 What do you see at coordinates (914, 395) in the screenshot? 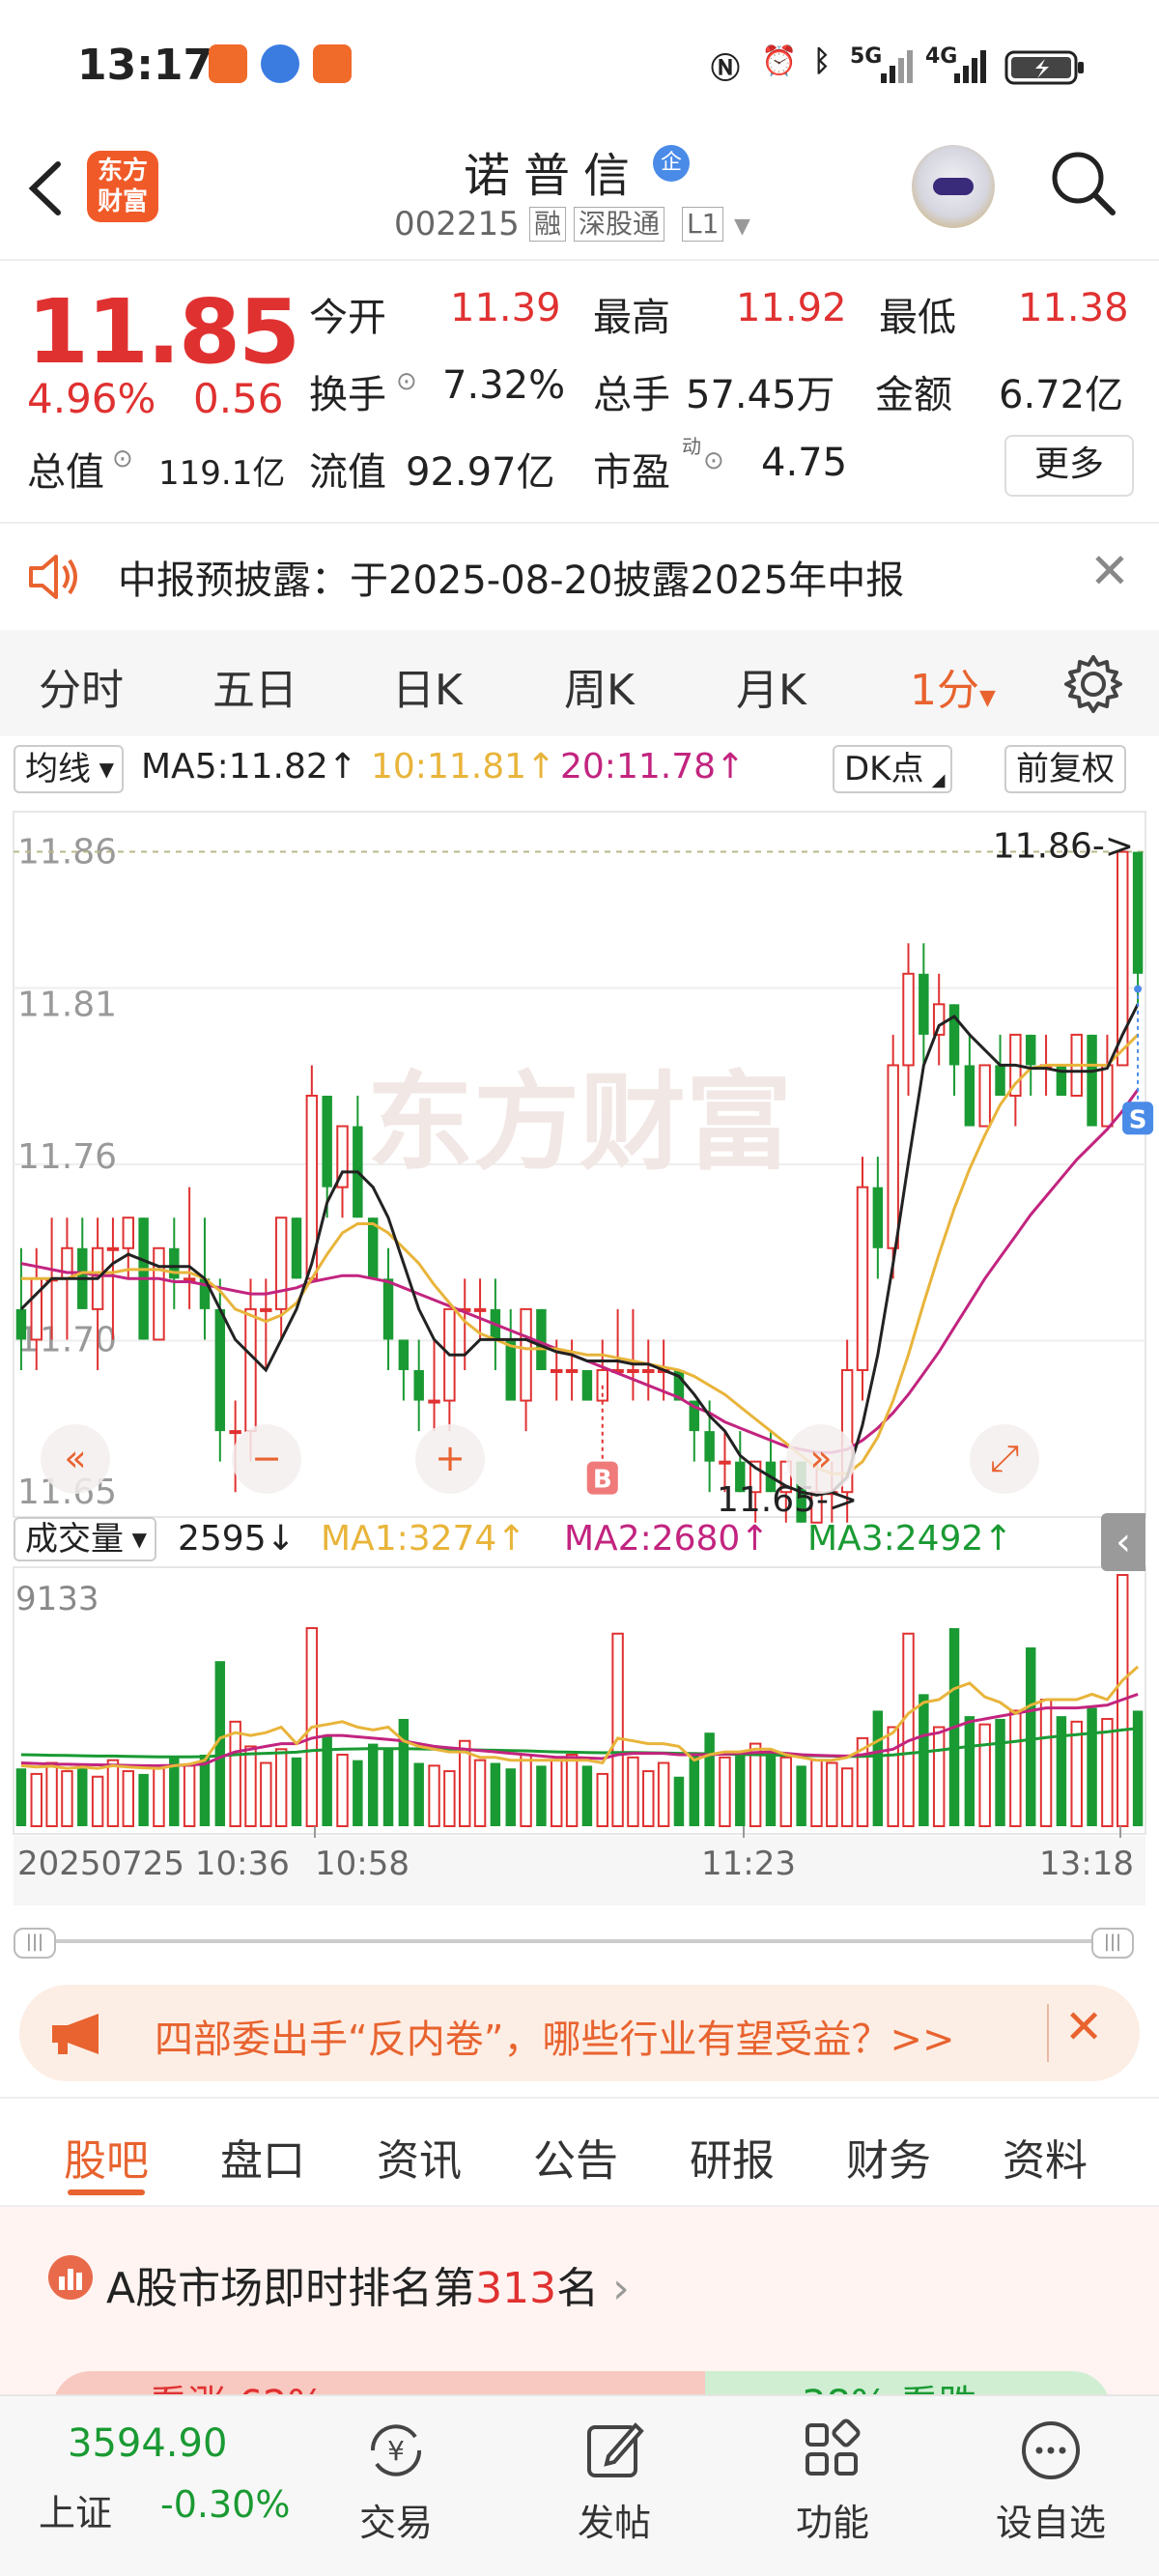
I see `amount-label: 金额` at bounding box center [914, 395].